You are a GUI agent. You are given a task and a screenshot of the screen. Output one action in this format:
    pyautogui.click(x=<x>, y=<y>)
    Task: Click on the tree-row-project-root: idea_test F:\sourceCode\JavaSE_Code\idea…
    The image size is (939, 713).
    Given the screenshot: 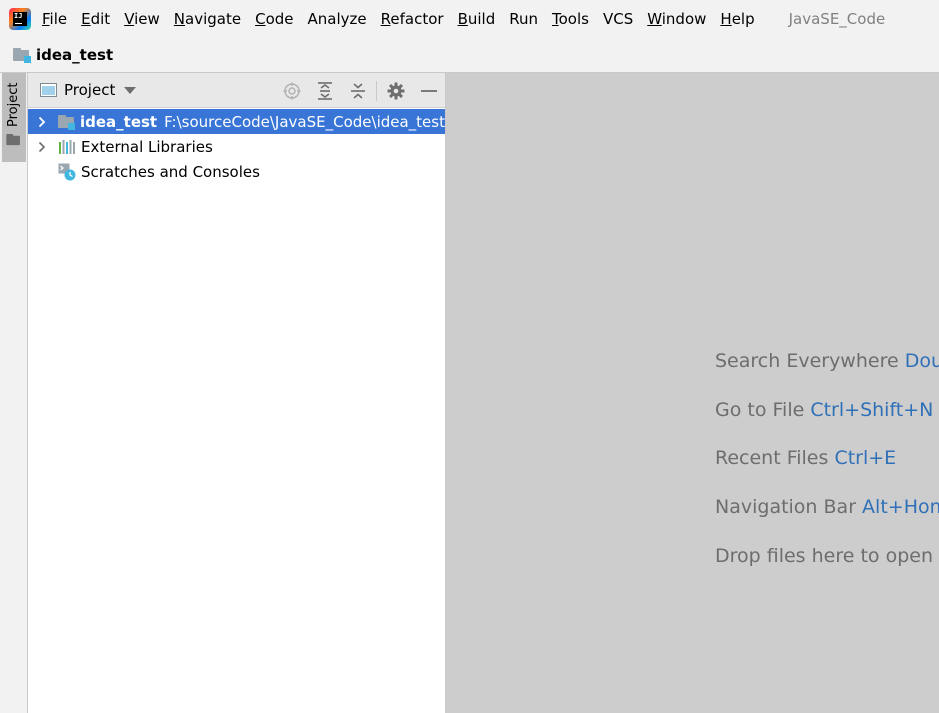 What is the action you would take?
    pyautogui.click(x=236, y=121)
    